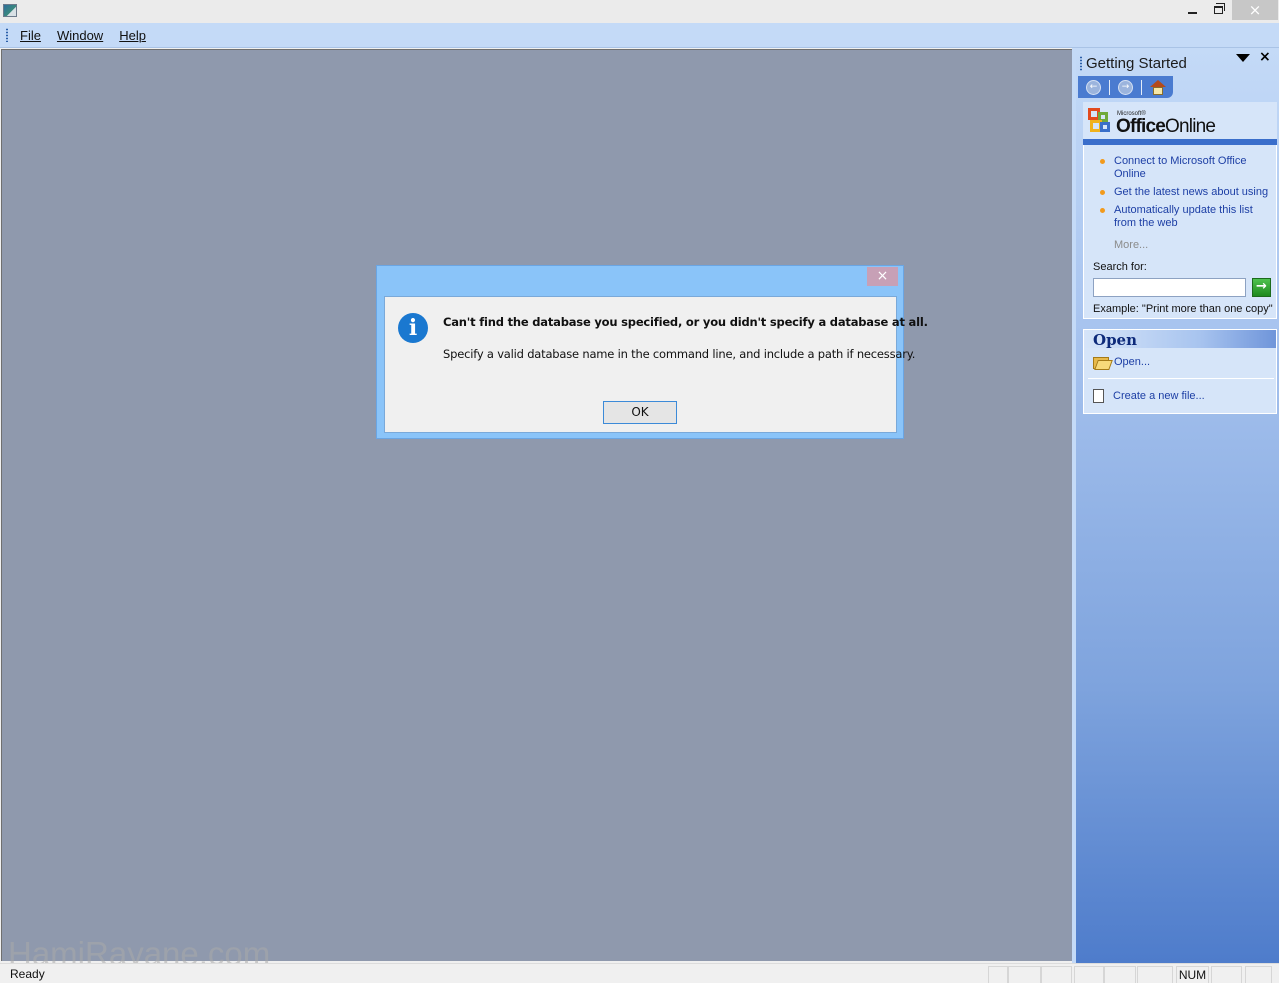 The image size is (1279, 983). What do you see at coordinates (1101, 362) in the screenshot?
I see `folder-open-icon` at bounding box center [1101, 362].